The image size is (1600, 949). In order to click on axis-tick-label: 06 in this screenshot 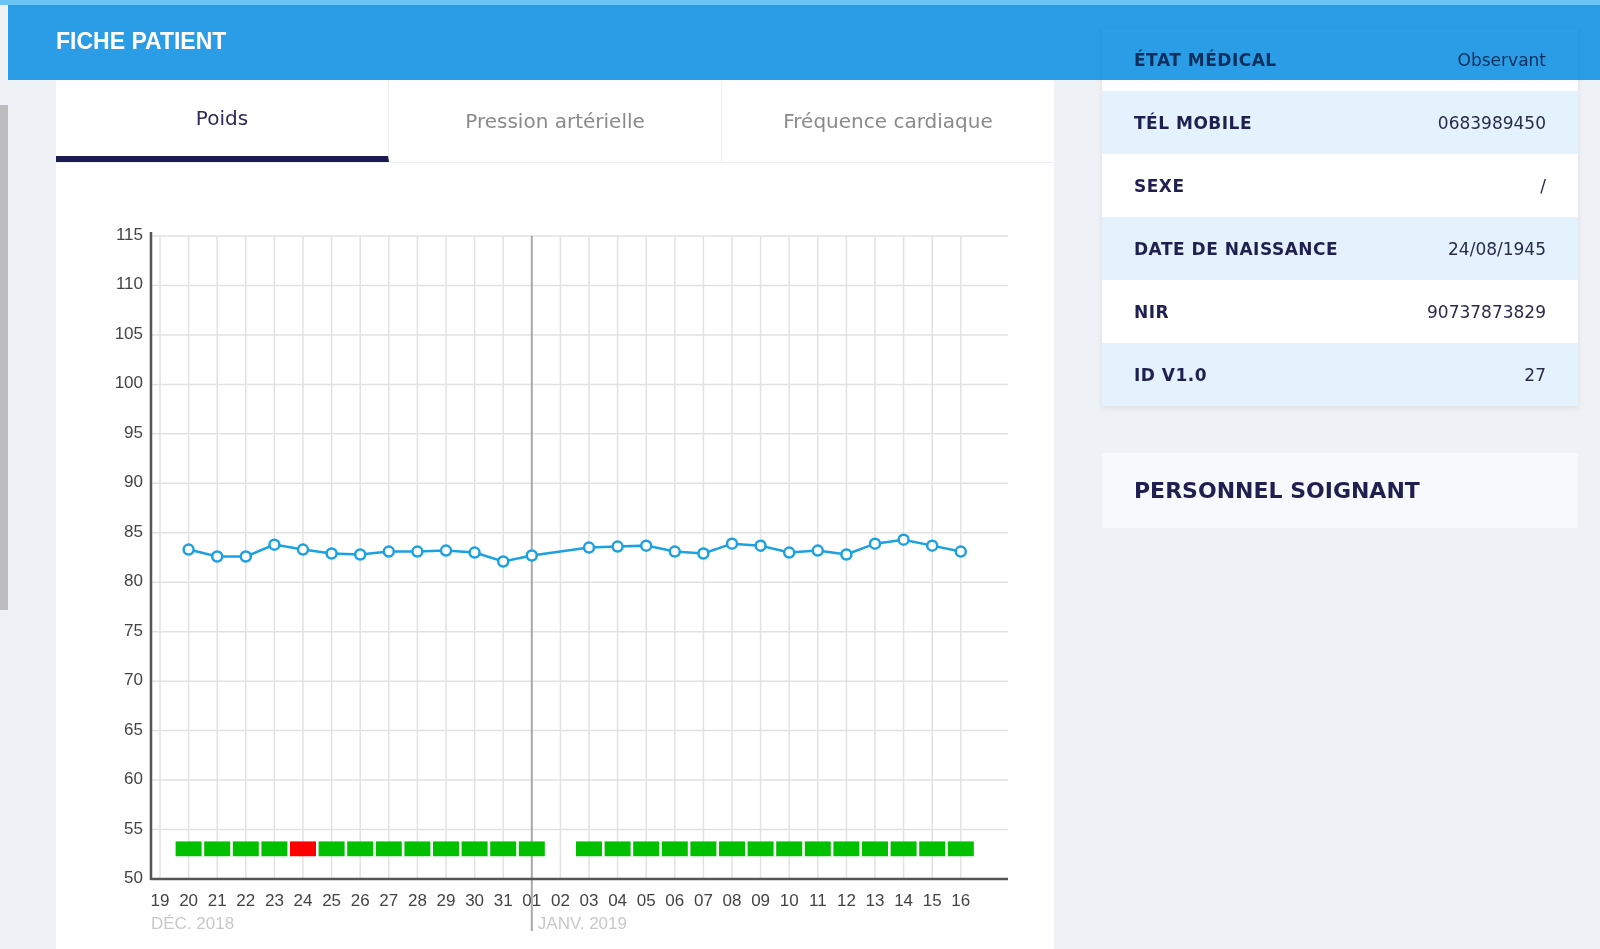, I will do `click(675, 900)`.